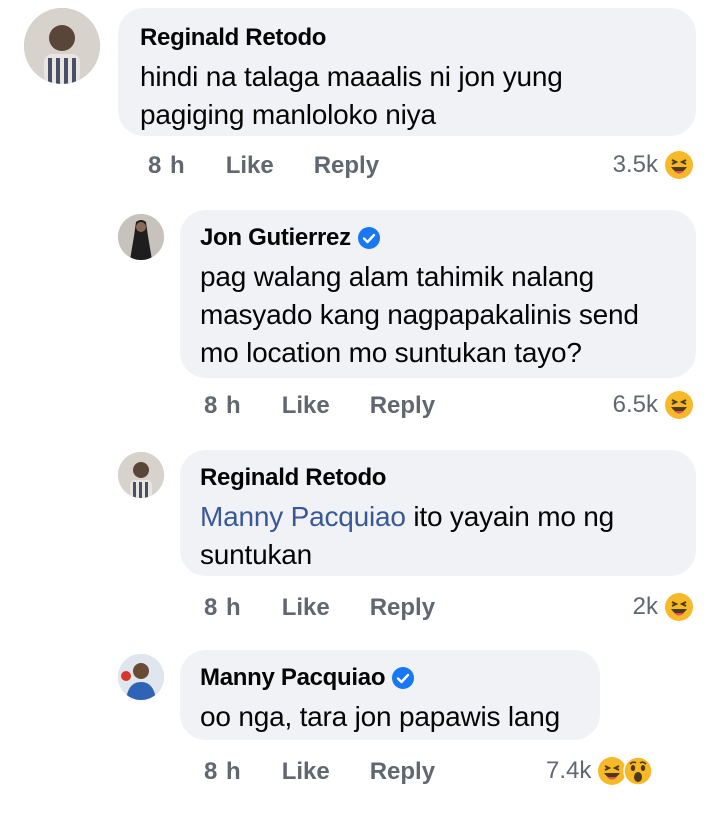  Describe the element at coordinates (380, 716) in the screenshot. I see `comment-text: oo nga, tara jon papawis lang` at that location.